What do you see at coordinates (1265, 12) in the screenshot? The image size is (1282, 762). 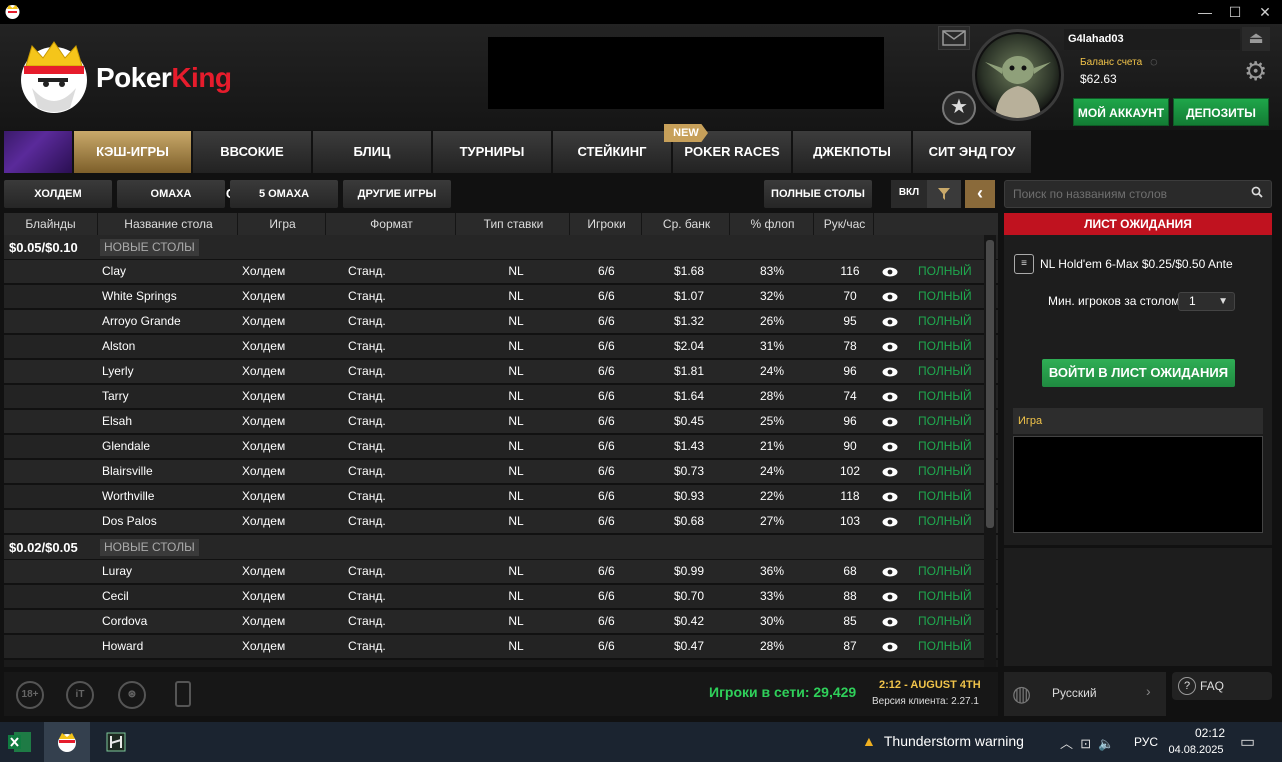 I see `close-button: ✕` at bounding box center [1265, 12].